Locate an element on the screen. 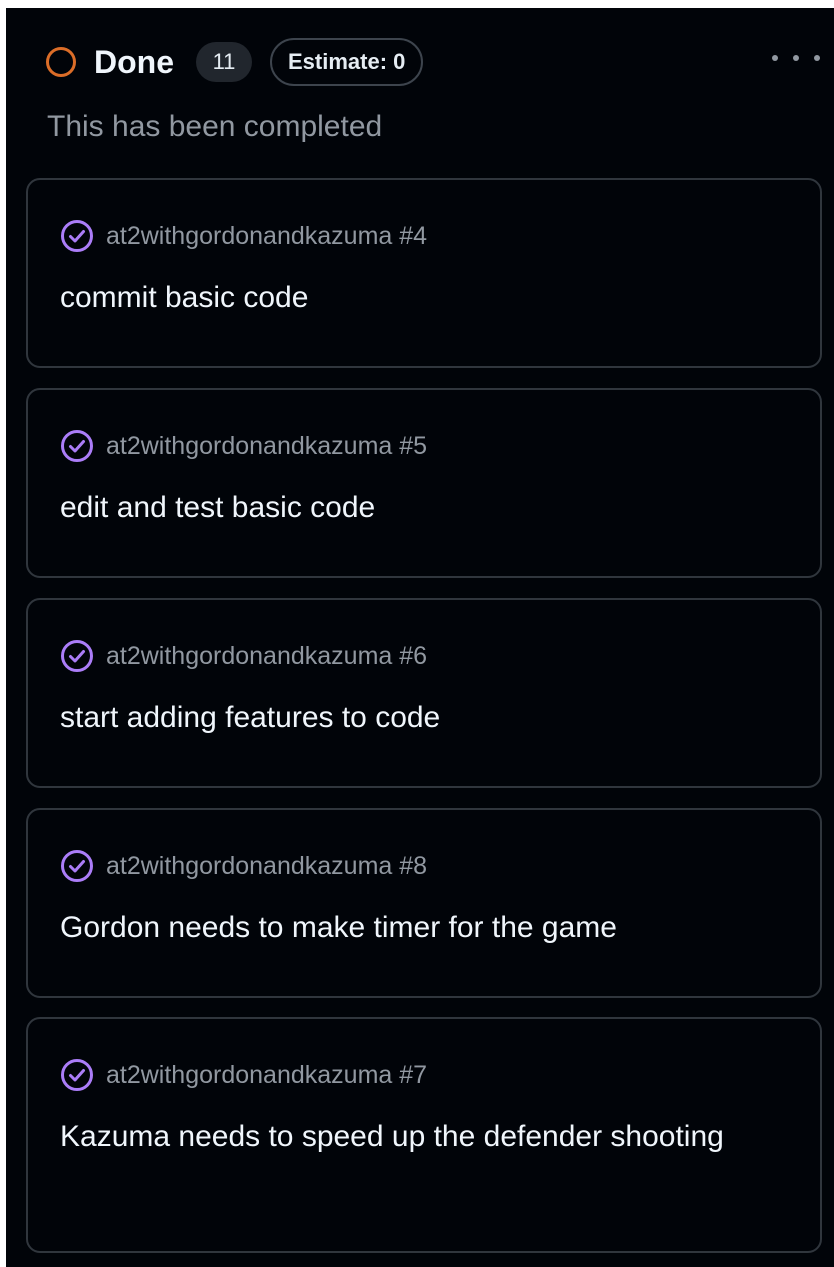 The image size is (834, 1267). card-meta: at2withgordonandkazuma #4 is located at coordinates (243, 236).